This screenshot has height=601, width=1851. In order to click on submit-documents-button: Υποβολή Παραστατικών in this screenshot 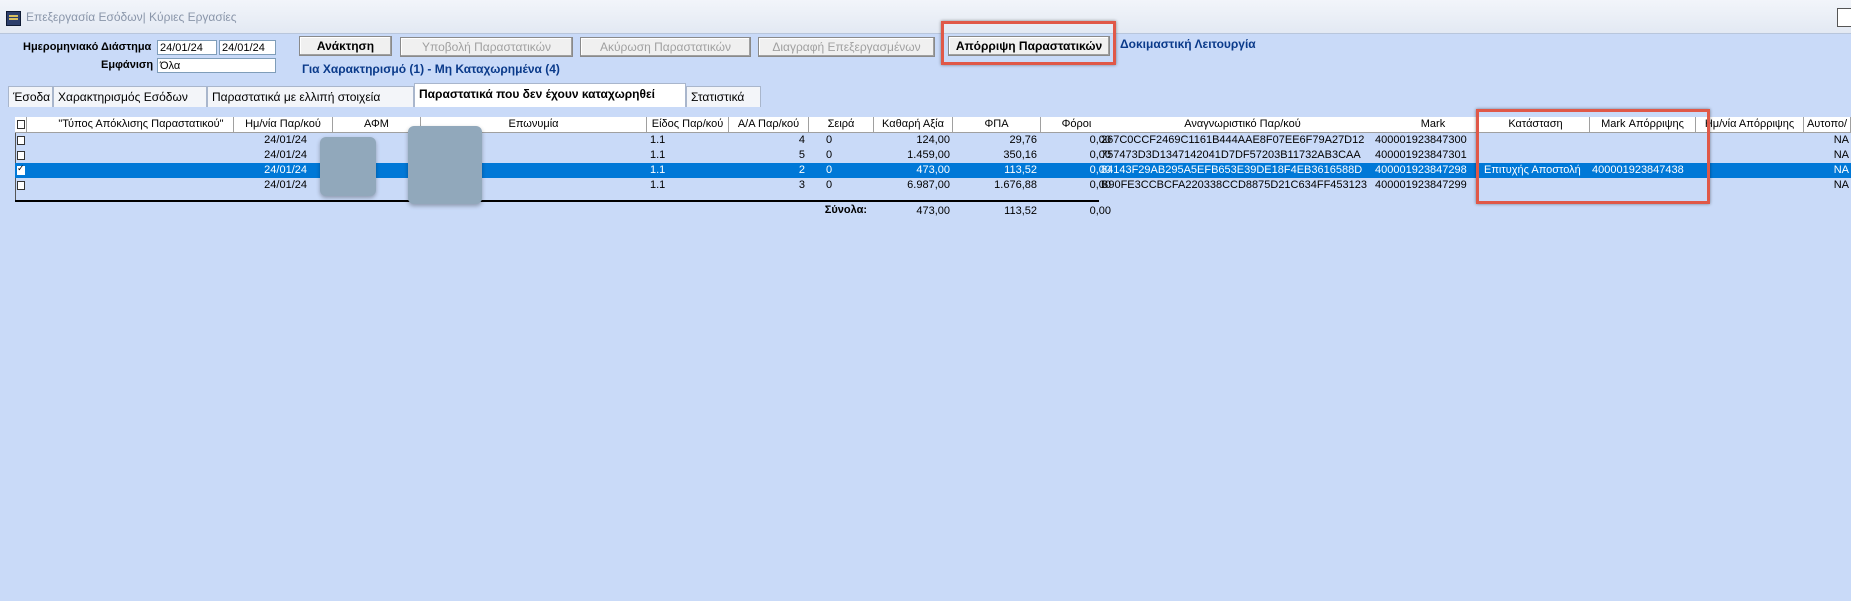, I will do `click(486, 47)`.